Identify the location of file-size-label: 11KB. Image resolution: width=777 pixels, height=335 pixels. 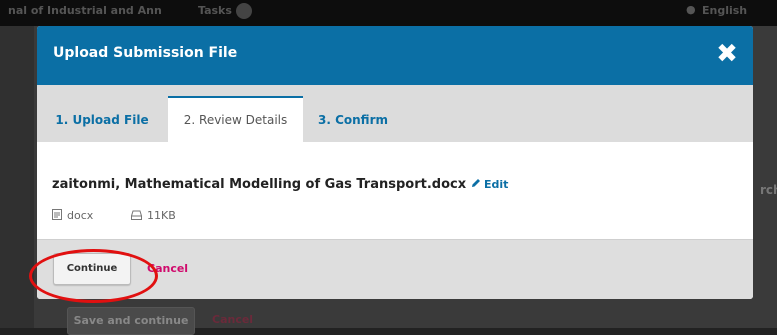
(161, 215).